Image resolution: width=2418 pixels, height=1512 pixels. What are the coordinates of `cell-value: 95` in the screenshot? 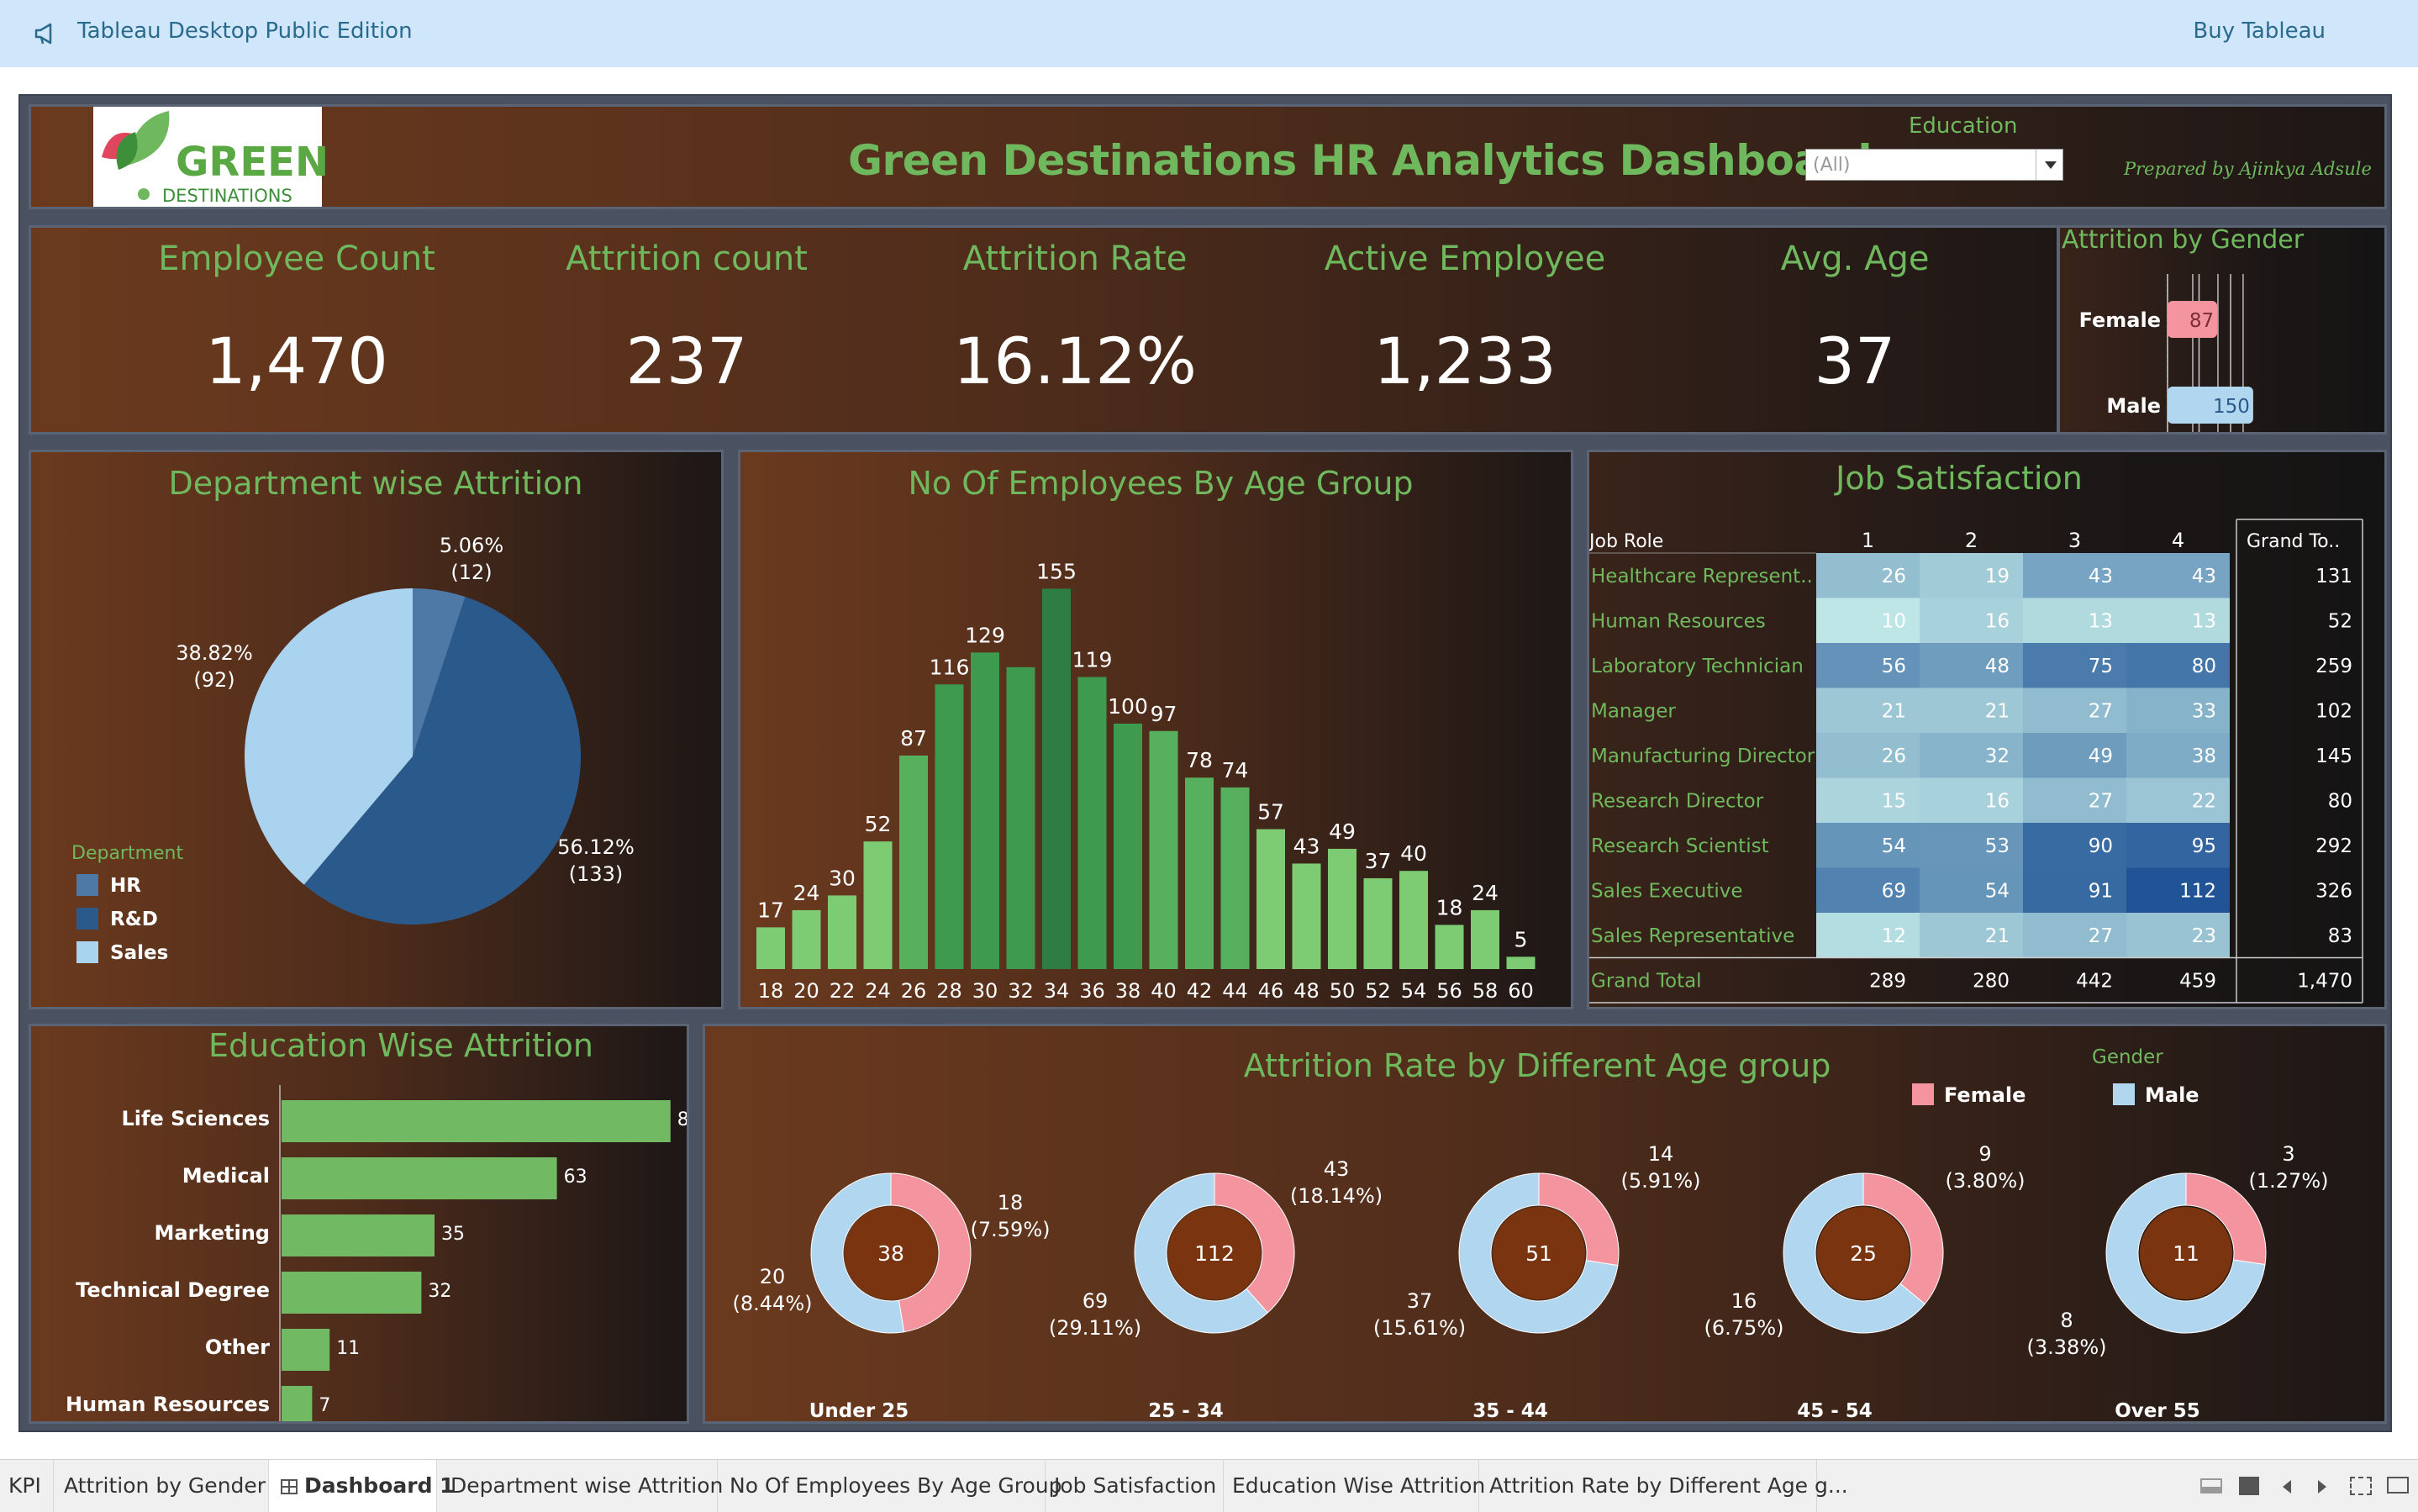 It's located at (2204, 846).